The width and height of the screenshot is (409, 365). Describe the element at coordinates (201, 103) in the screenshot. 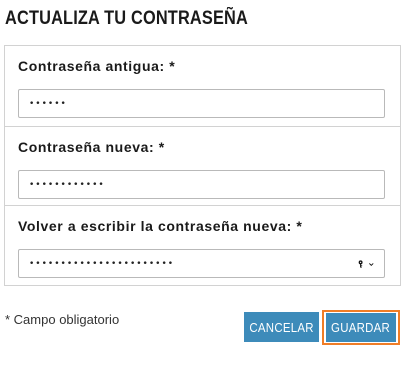

I see `old-password-input` at that location.